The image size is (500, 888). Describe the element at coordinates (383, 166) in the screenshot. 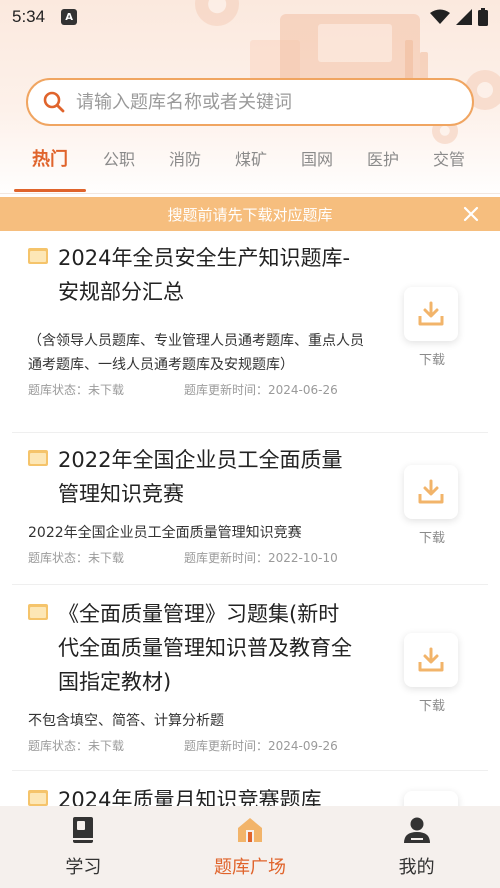

I see `tab-medical: 医护` at that location.